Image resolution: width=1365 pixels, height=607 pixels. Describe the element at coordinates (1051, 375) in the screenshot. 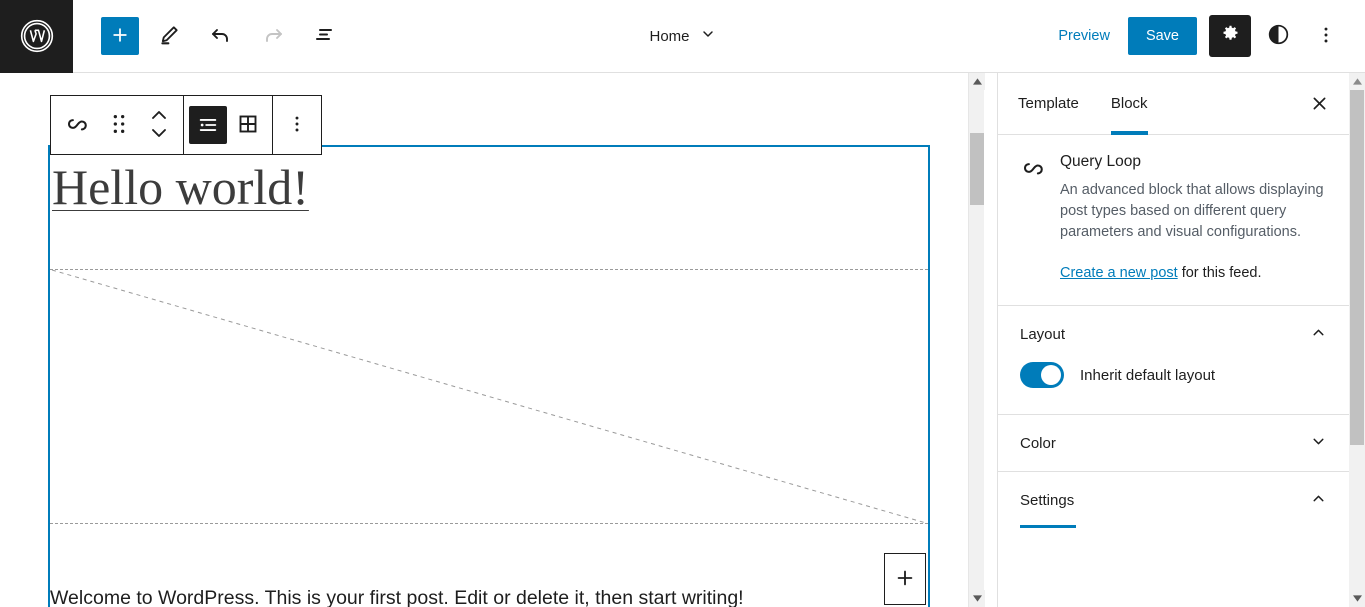

I see `toggle-knob` at that location.